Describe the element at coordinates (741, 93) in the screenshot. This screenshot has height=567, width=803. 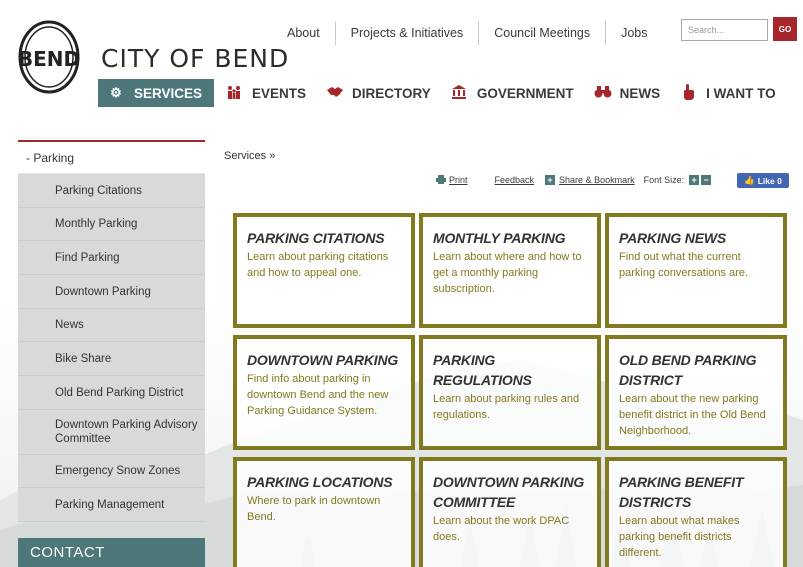
I see `main-nav-label: I WANT TO` at that location.